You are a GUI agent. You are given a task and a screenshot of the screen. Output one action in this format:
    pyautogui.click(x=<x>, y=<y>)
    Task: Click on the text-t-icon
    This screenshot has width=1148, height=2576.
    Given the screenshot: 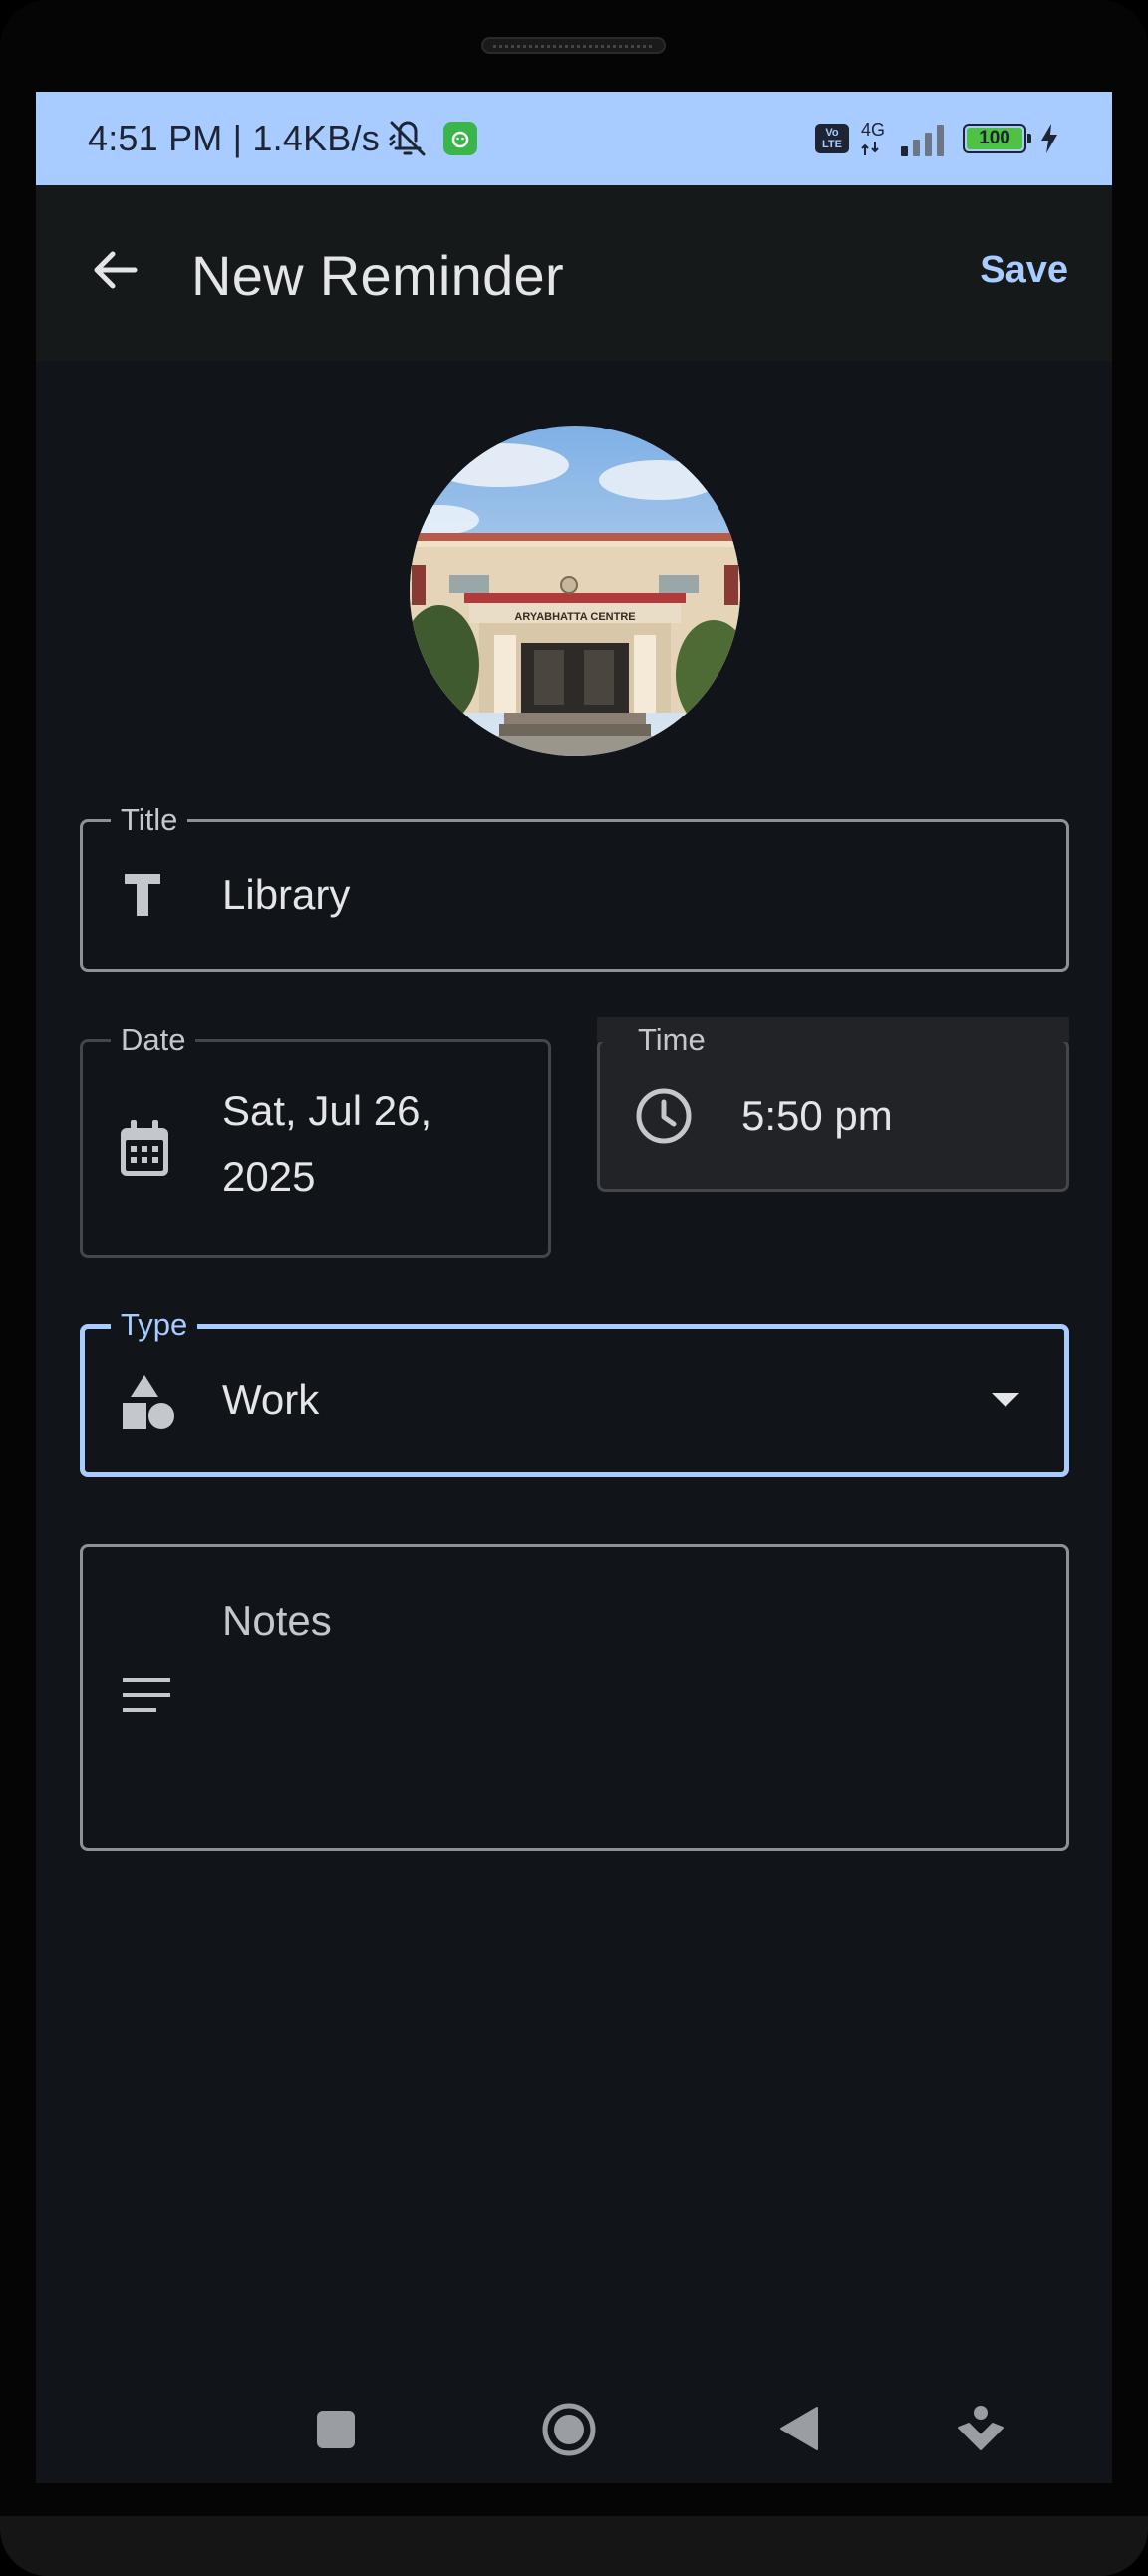 What is the action you would take?
    pyautogui.click(x=142, y=895)
    